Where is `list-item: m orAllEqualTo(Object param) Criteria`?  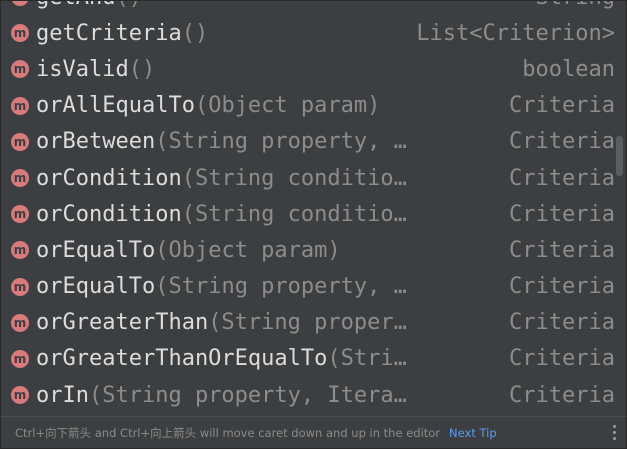 list-item: m orAllEqualTo(Object param) Criteria is located at coordinates (308, 106).